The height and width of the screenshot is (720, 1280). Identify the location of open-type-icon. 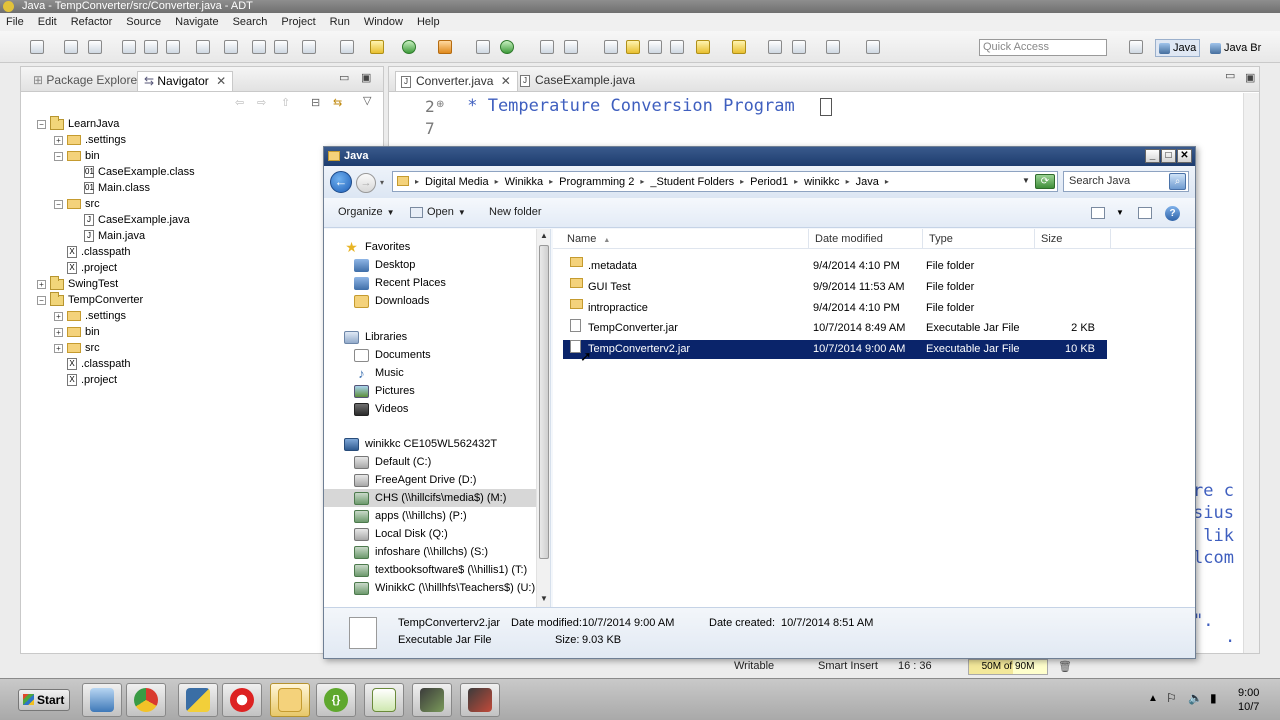
(547, 47).